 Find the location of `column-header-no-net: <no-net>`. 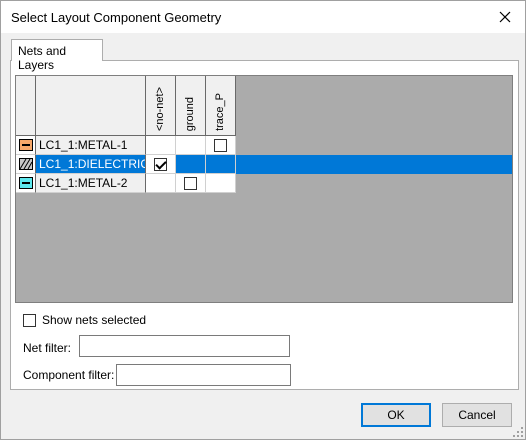

column-header-no-net: <no-net> is located at coordinates (161, 106).